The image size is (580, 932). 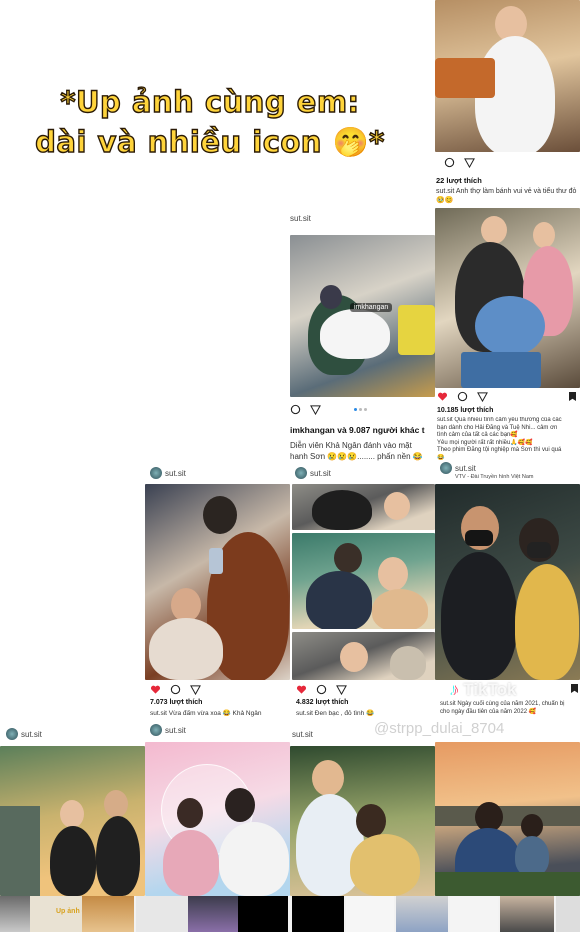 What do you see at coordinates (507, 298) in the screenshot?
I see `post-photo-flowers` at bounding box center [507, 298].